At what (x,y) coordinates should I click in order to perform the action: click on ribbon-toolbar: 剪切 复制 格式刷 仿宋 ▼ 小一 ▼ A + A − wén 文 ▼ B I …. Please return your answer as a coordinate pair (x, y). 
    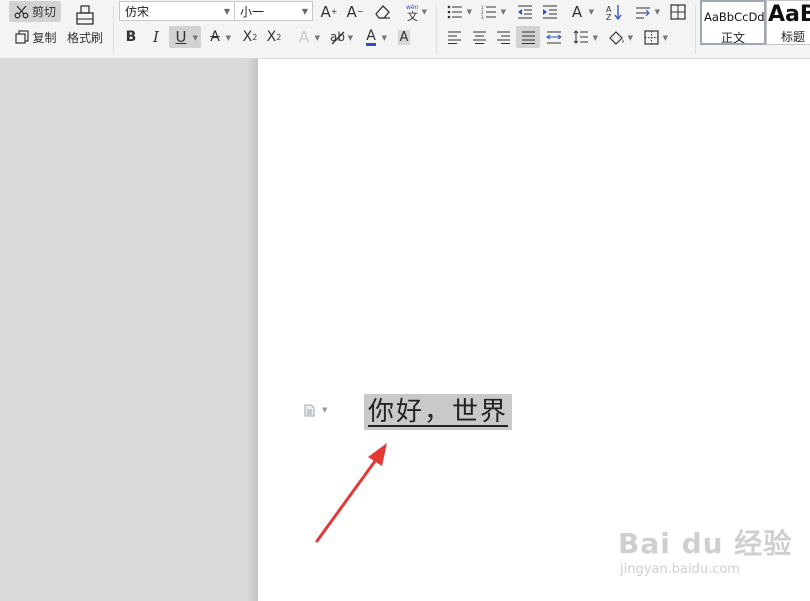
    Looking at the image, I should click on (405, 29).